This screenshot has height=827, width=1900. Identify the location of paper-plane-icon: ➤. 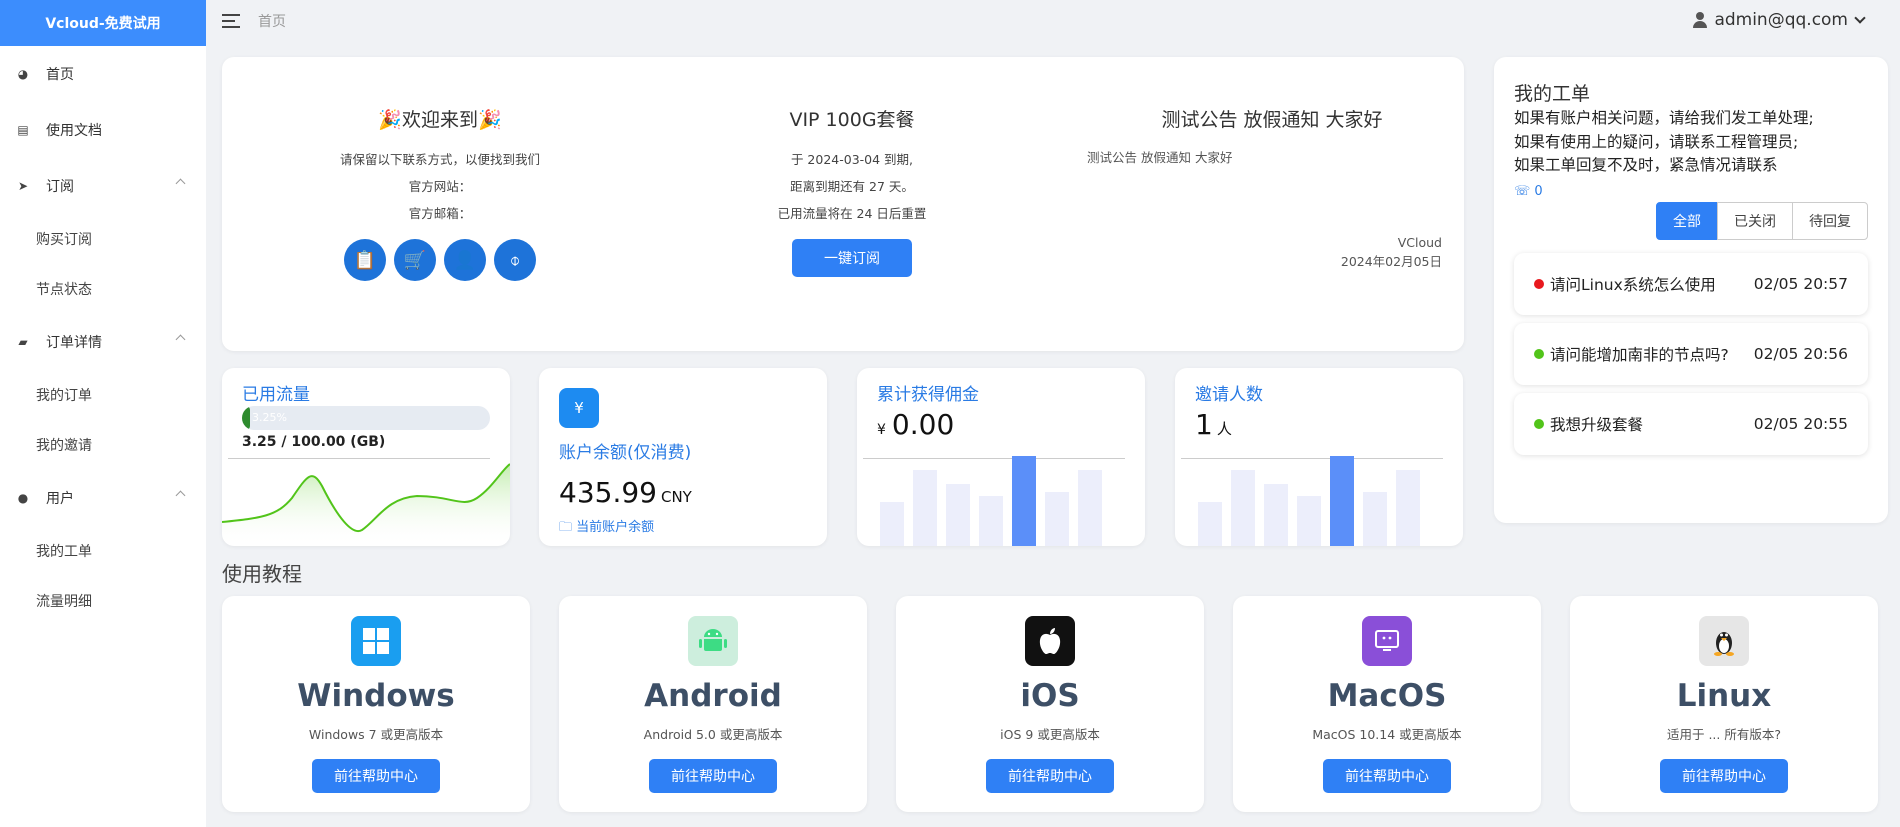
(23, 186).